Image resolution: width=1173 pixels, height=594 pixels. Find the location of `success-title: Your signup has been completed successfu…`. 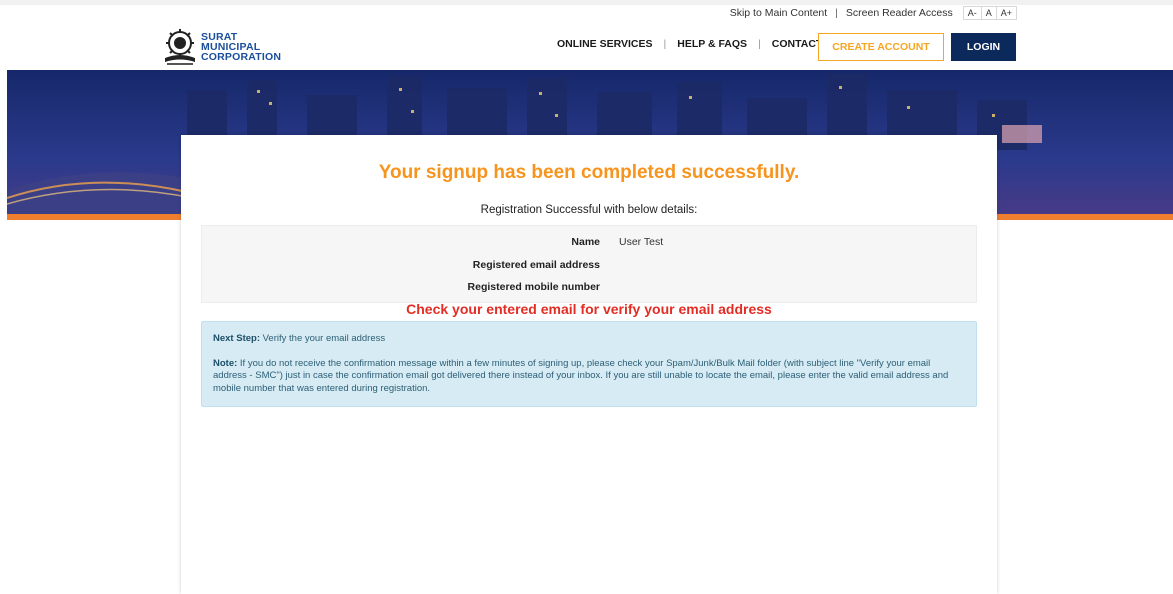

success-title: Your signup has been completed successfu… is located at coordinates (589, 172).